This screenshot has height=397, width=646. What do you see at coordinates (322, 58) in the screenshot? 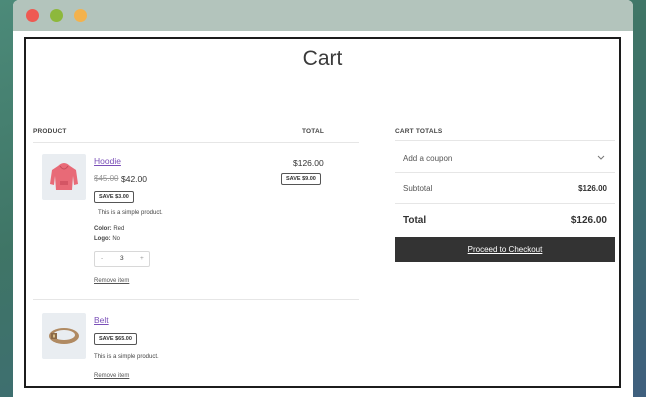
I see `page-title: Cart` at bounding box center [322, 58].